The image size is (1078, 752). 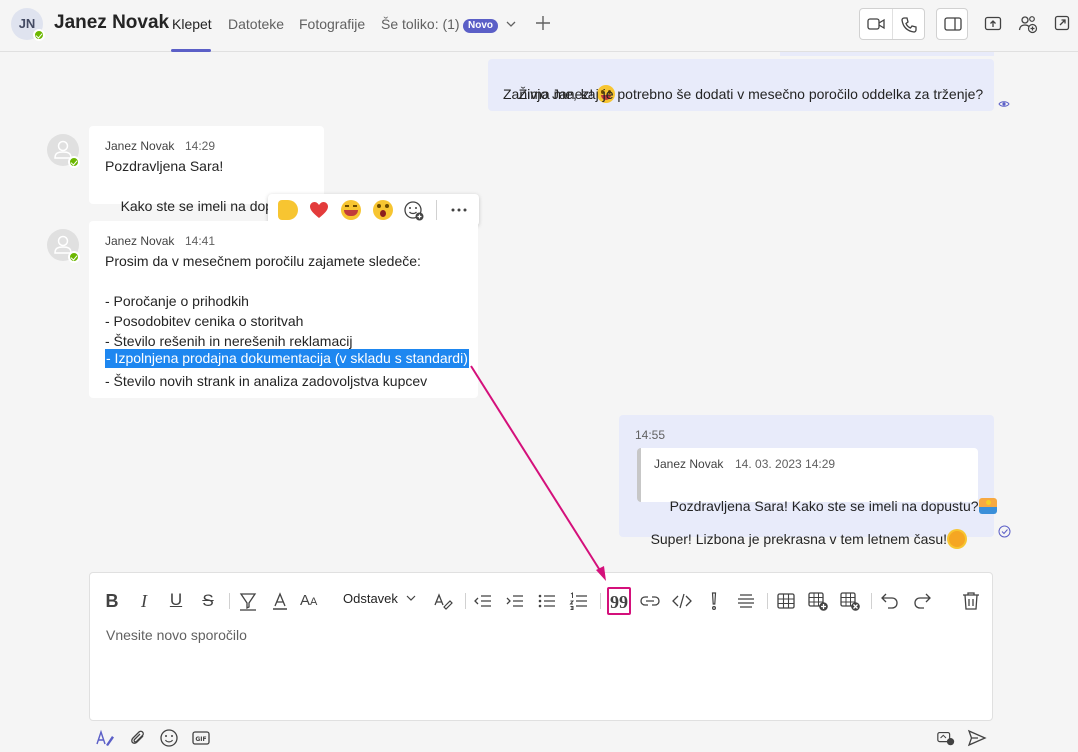 I want to click on delete-icon, so click(x=971, y=601).